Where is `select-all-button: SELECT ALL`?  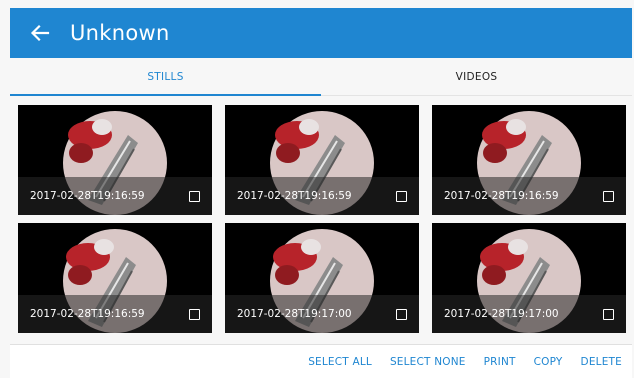
select-all-button: SELECT ALL is located at coordinates (340, 362).